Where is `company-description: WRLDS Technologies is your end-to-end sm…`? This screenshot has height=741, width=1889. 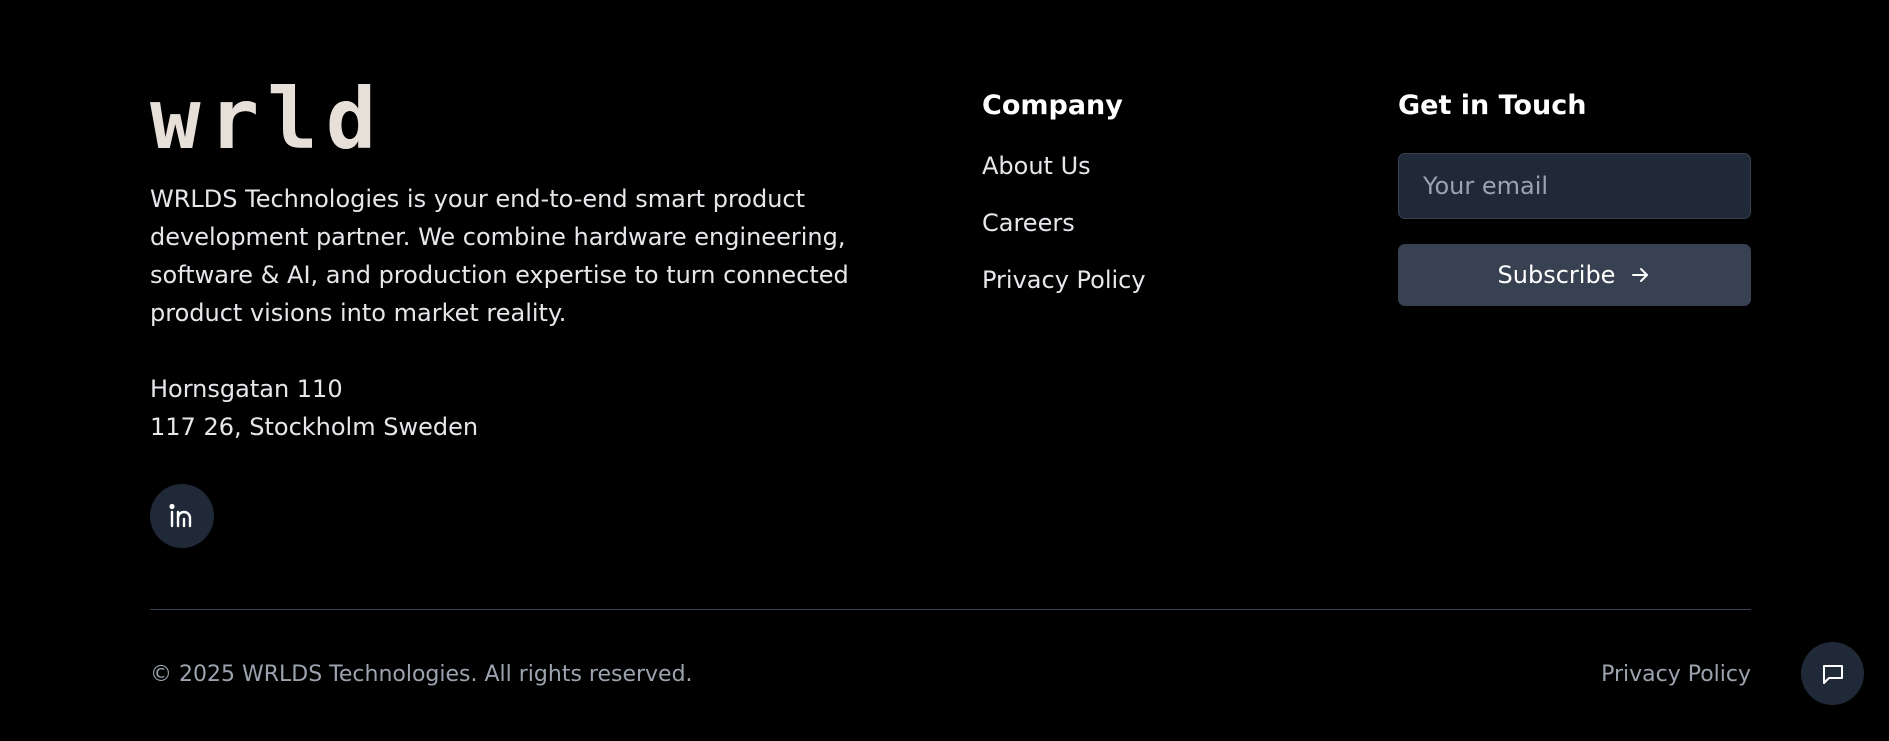 company-description: WRLDS Technologies is your end-to-end sm… is located at coordinates (499, 256).